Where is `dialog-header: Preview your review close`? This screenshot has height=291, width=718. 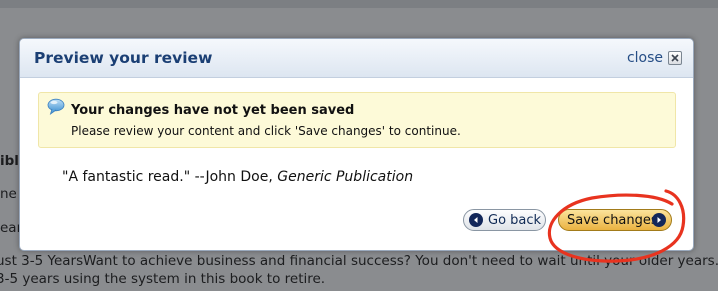 dialog-header: Preview your review close is located at coordinates (356, 58).